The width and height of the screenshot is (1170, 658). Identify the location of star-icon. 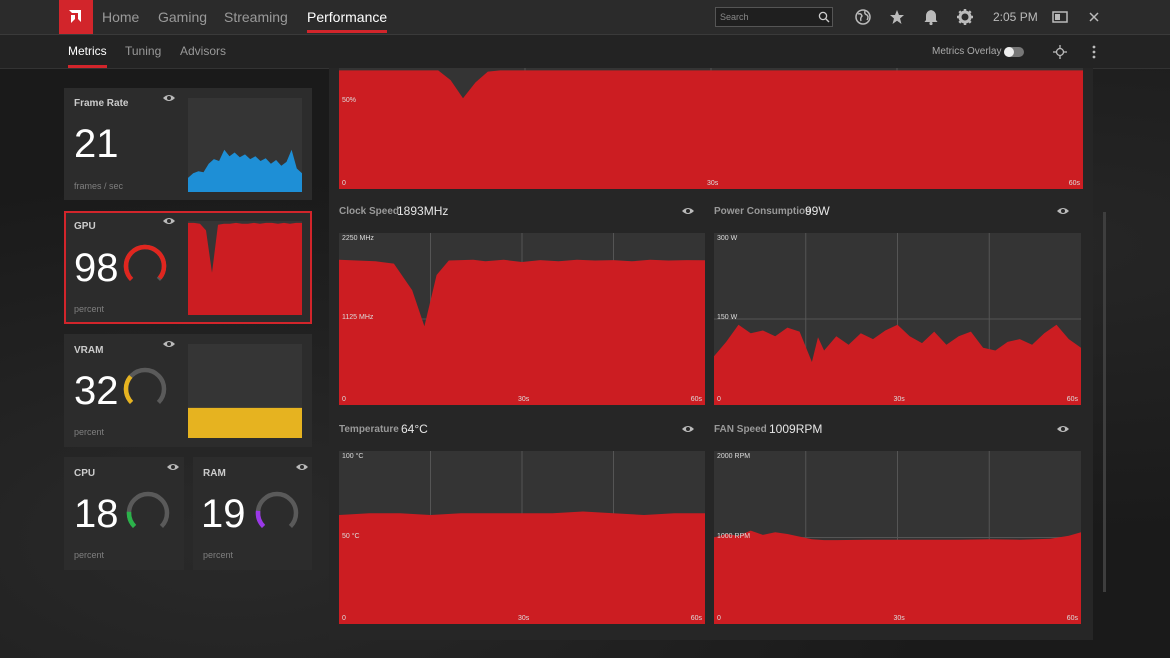
(897, 17).